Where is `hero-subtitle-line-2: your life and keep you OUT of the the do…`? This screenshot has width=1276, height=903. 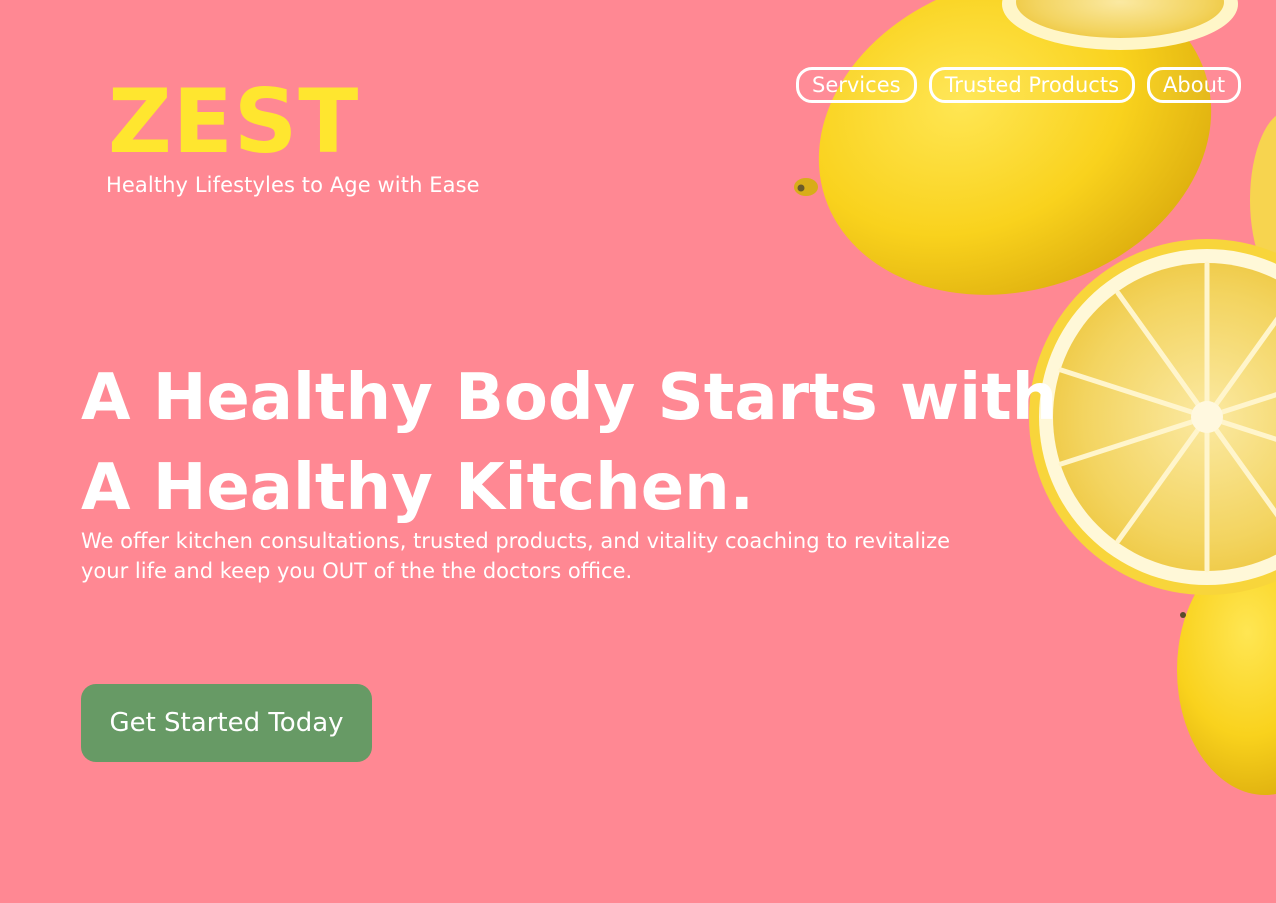 hero-subtitle-line-2: your life and keep you OUT of the the do… is located at coordinates (357, 571).